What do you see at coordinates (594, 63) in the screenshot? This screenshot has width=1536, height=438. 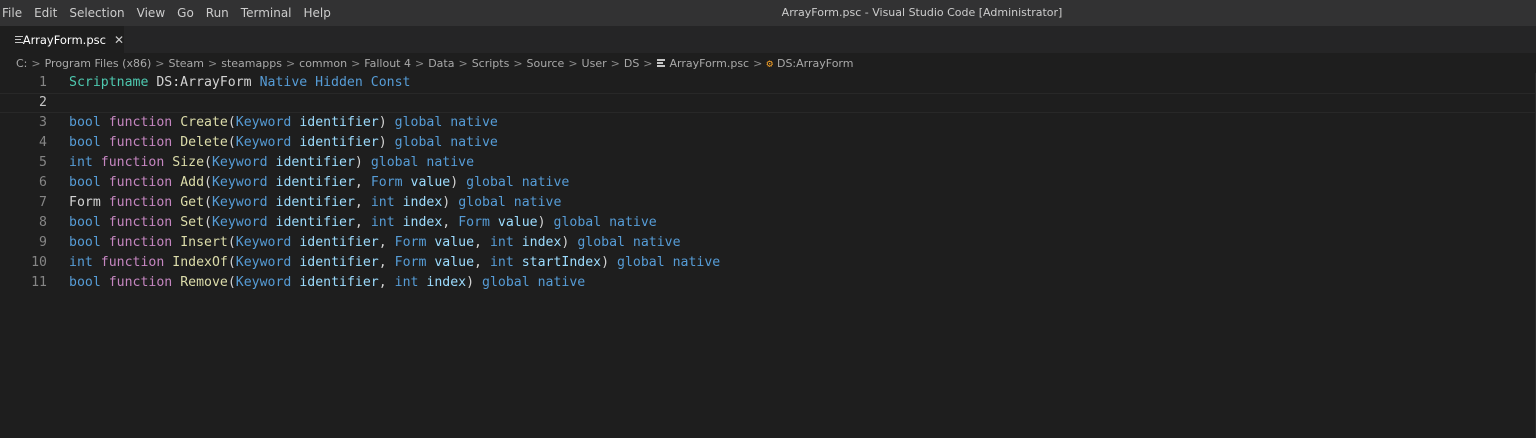 I see `breadcrumb-item: User` at bounding box center [594, 63].